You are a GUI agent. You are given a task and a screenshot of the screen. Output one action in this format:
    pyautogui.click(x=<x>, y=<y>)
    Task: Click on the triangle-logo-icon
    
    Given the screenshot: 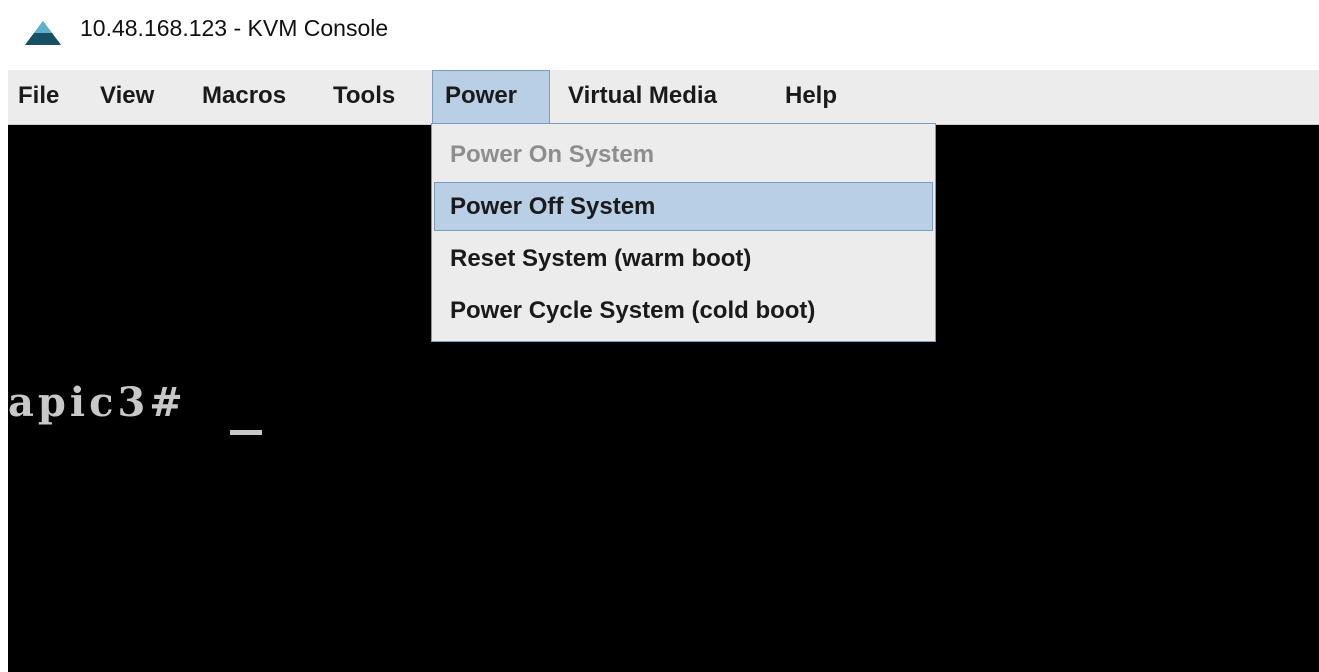 What is the action you would take?
    pyautogui.click(x=43, y=33)
    